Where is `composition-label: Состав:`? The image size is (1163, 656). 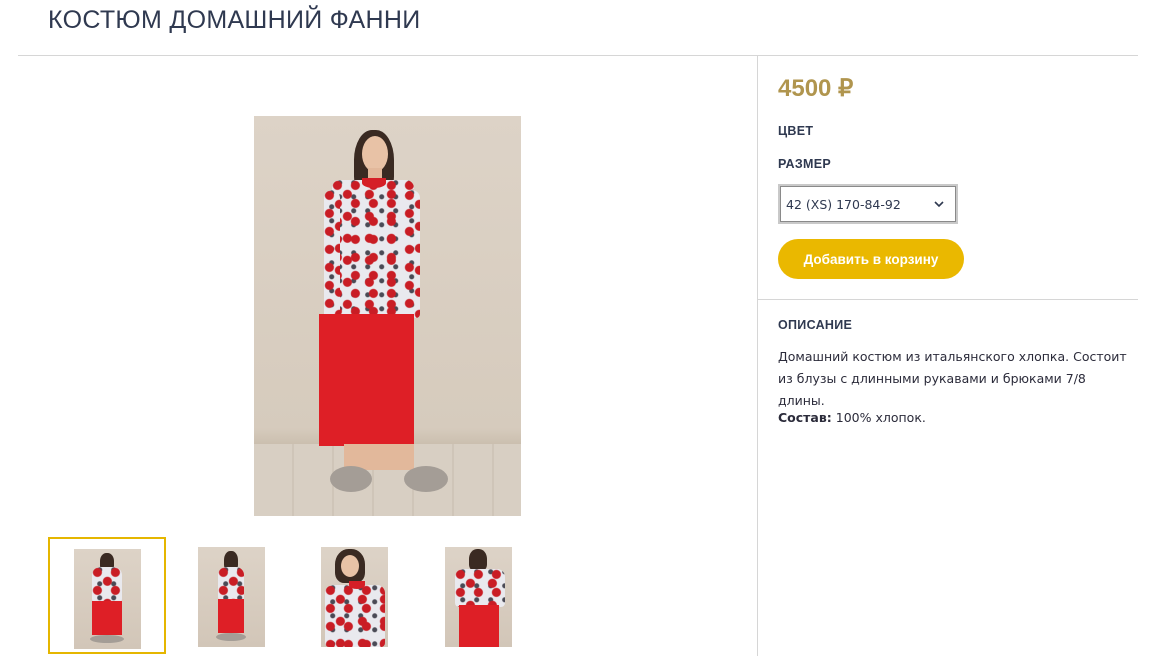 composition-label: Состав: is located at coordinates (805, 417).